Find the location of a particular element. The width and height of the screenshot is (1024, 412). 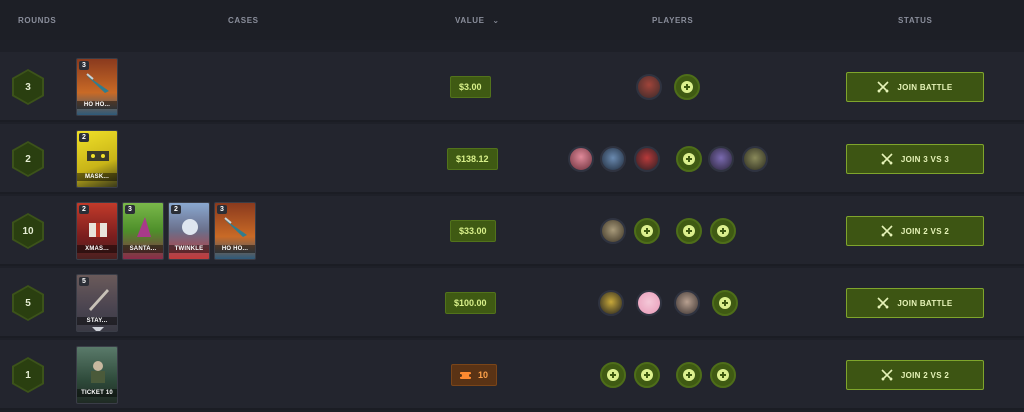

case-card: TICKET 10 is located at coordinates (97, 375).